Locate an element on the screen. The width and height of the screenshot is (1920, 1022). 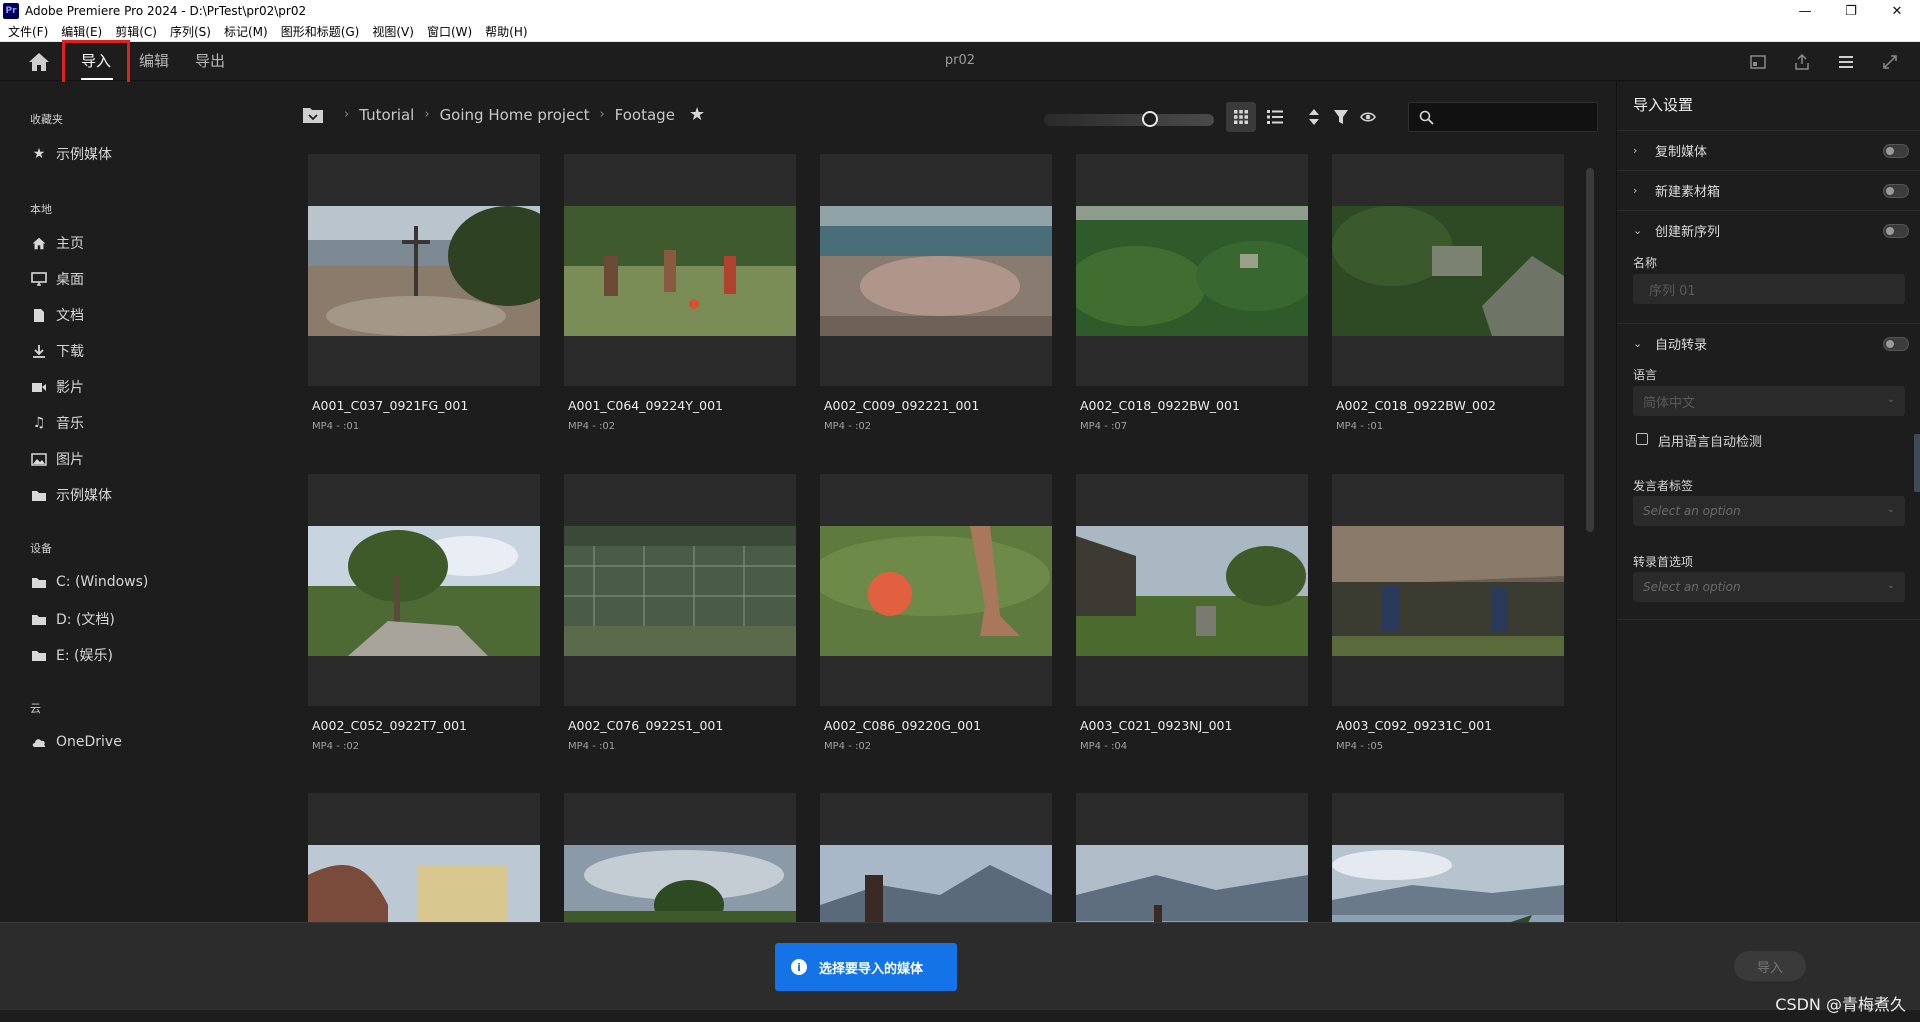
sidebar-item-label: C: (Windows) is located at coordinates (102, 582).